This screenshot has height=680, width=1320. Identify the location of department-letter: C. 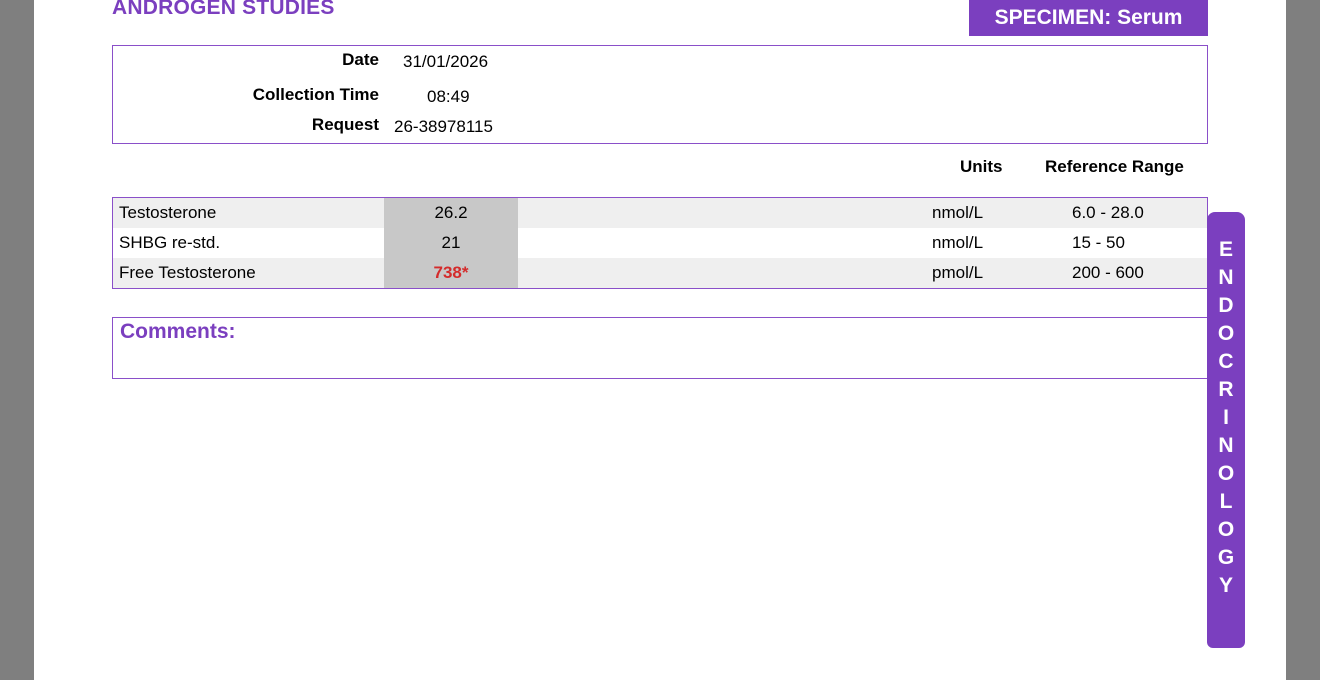
(1226, 361).